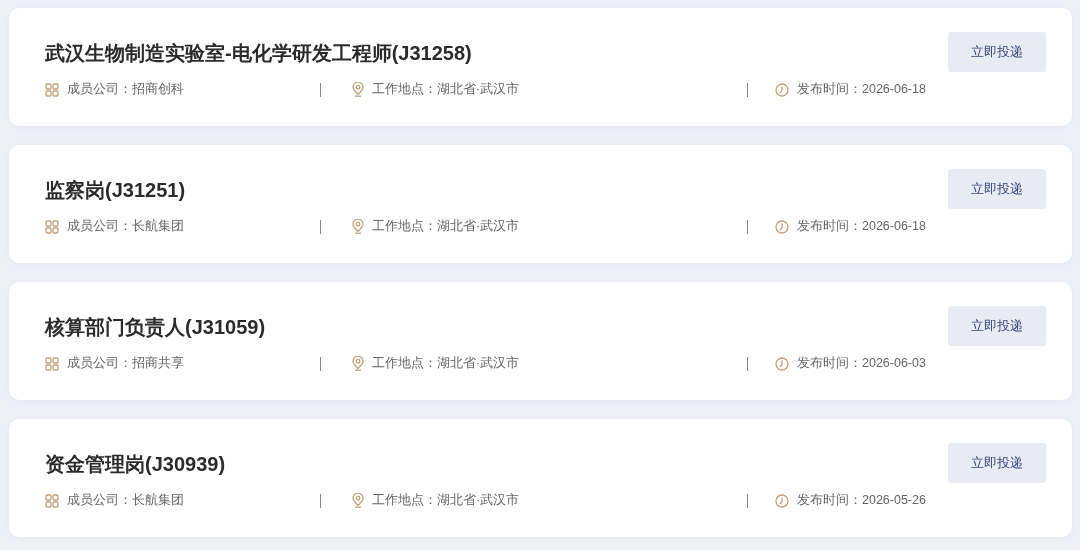  Describe the element at coordinates (156, 327) in the screenshot. I see `job-title: 核算部门负责人(J31059)` at that location.